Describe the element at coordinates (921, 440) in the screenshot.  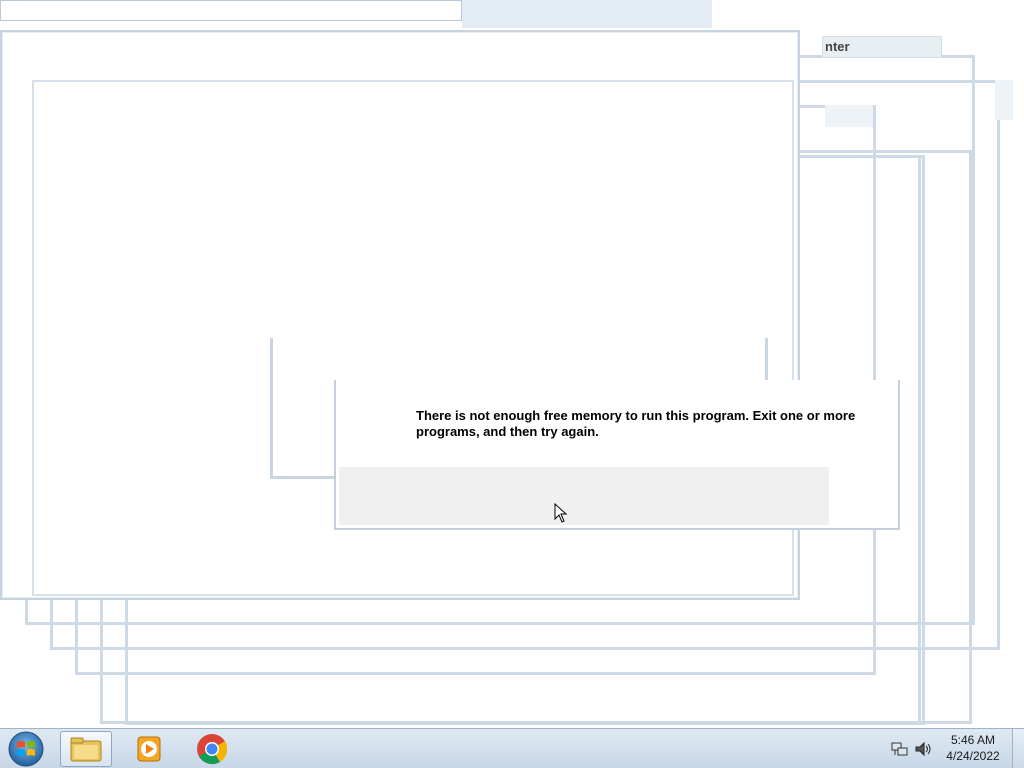
I see `ghost-edge` at that location.